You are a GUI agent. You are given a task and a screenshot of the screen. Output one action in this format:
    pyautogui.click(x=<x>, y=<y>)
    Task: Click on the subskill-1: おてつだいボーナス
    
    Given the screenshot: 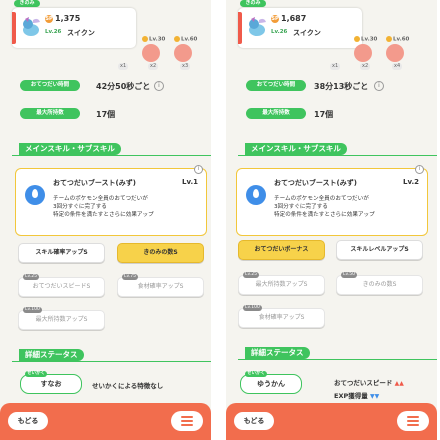 What is the action you would take?
    pyautogui.click(x=281, y=250)
    